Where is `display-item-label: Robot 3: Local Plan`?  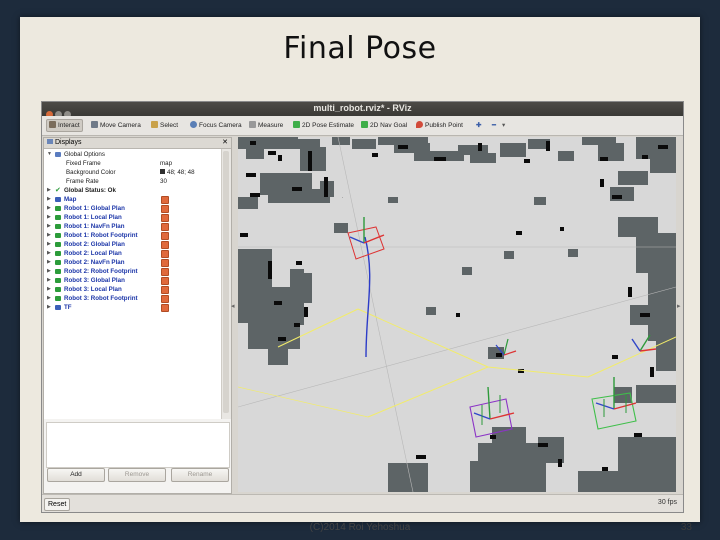
display-item-label: Robot 3: Local Plan is located at coordinates (93, 289).